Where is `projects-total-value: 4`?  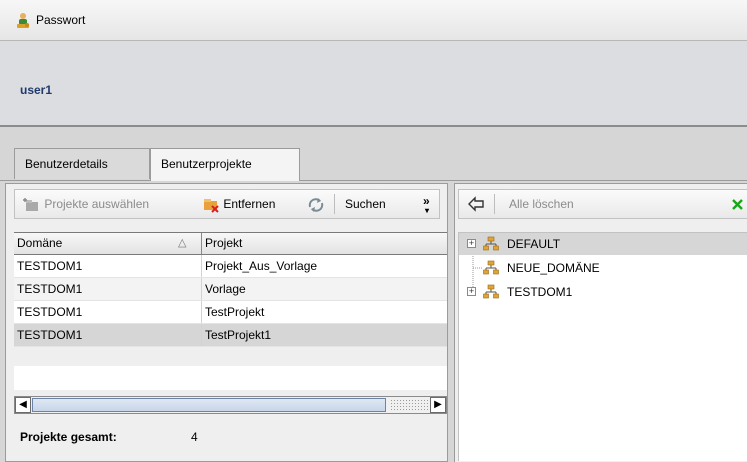 projects-total-value: 4 is located at coordinates (194, 437).